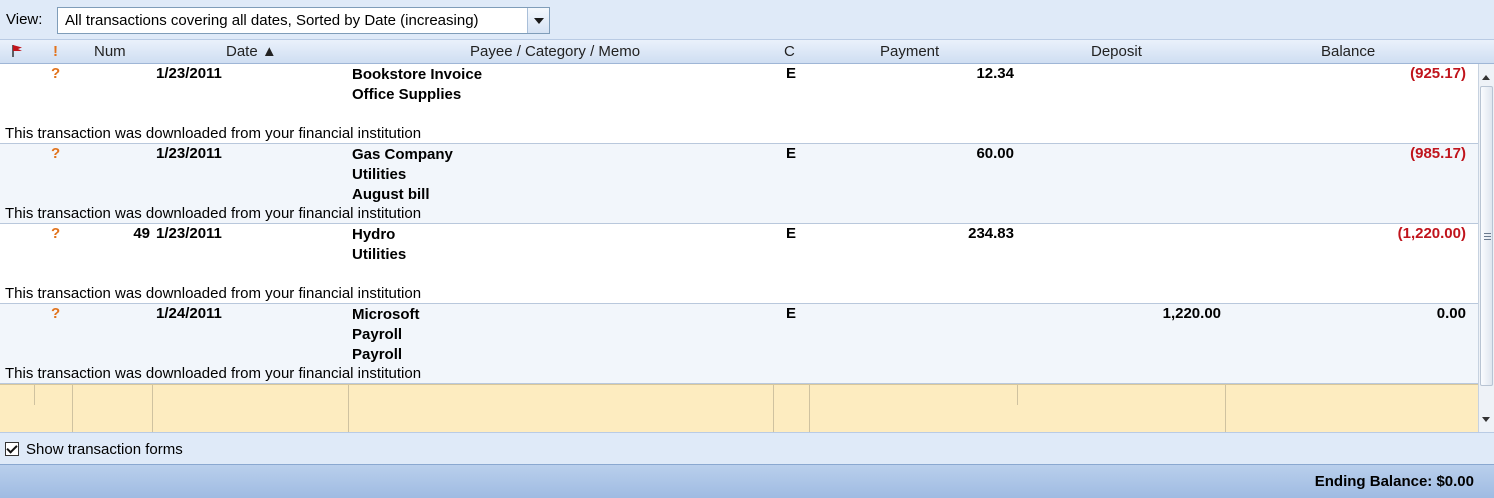  I want to click on txn-memo: August bill, so click(391, 194).